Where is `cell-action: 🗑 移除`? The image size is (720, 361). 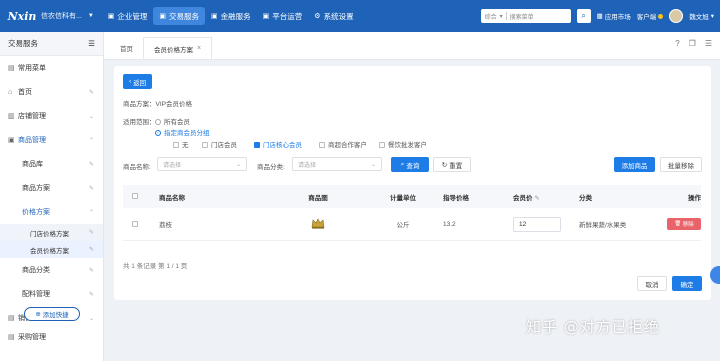
cell-action: 🗑 移除 is located at coordinates (682, 224).